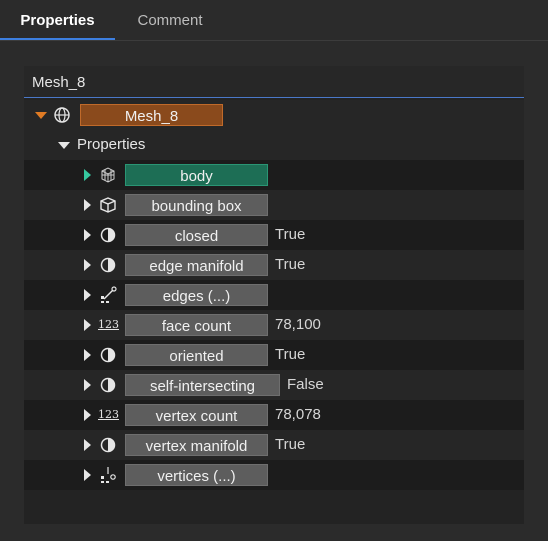 The image size is (548, 541). What do you see at coordinates (196, 265) in the screenshot?
I see `property-label: edge manifold` at bounding box center [196, 265].